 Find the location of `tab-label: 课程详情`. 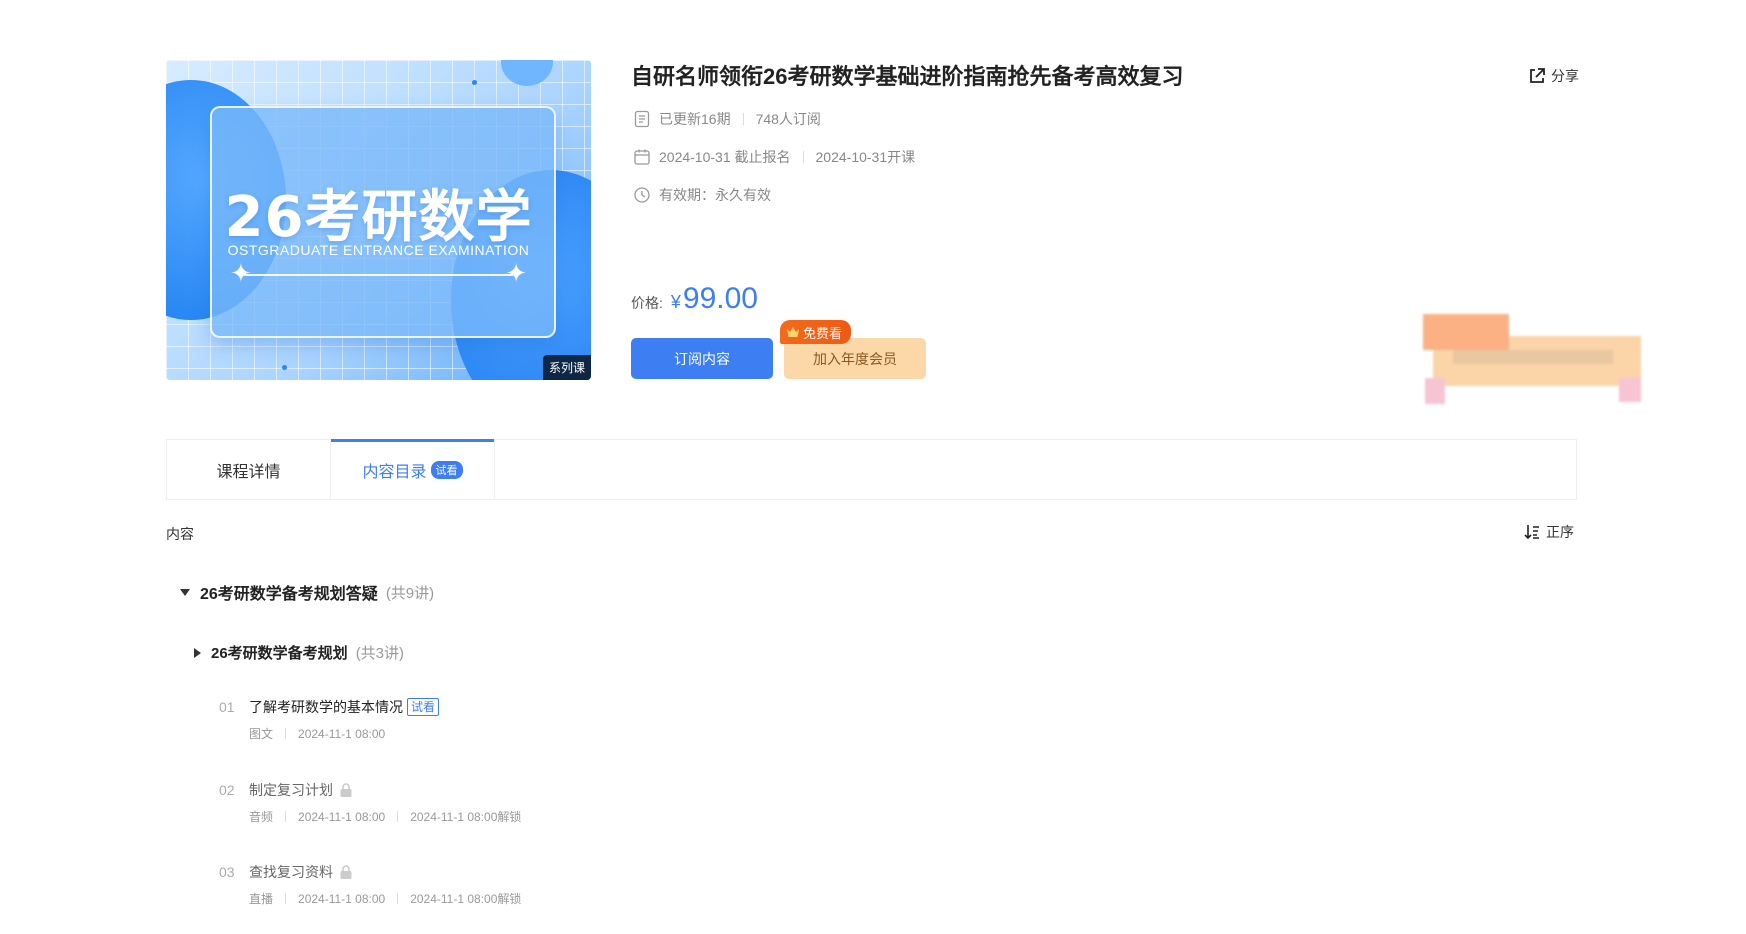

tab-label: 课程详情 is located at coordinates (248, 472).